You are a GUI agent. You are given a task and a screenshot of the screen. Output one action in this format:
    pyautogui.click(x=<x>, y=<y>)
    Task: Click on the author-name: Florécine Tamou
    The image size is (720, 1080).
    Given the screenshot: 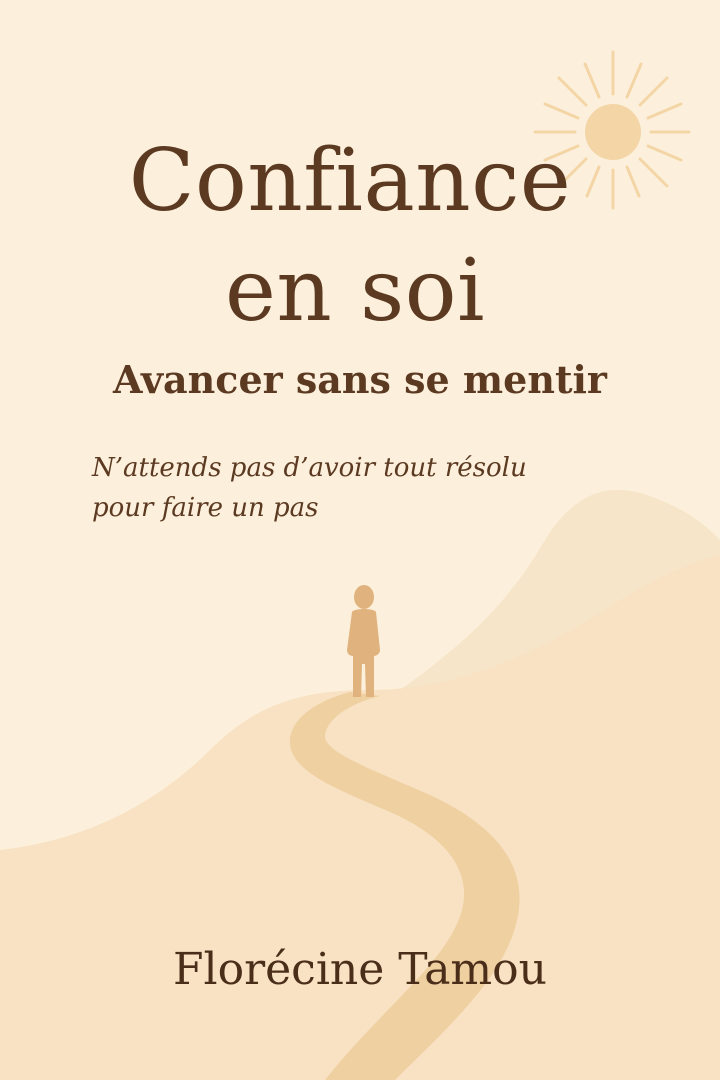 What is the action you would take?
    pyautogui.click(x=360, y=969)
    